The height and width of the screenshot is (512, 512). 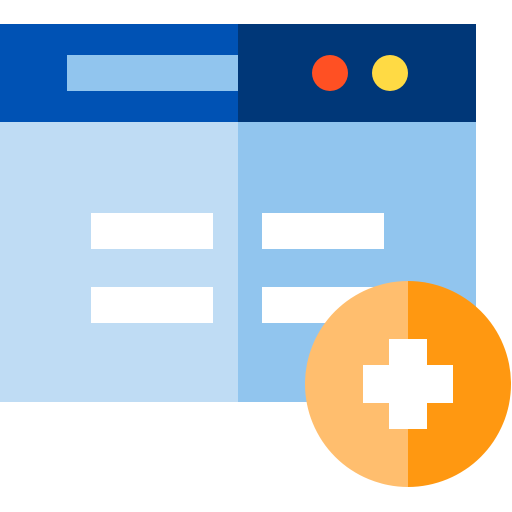 What do you see at coordinates (330, 73) in the screenshot?
I see `window-button-red` at bounding box center [330, 73].